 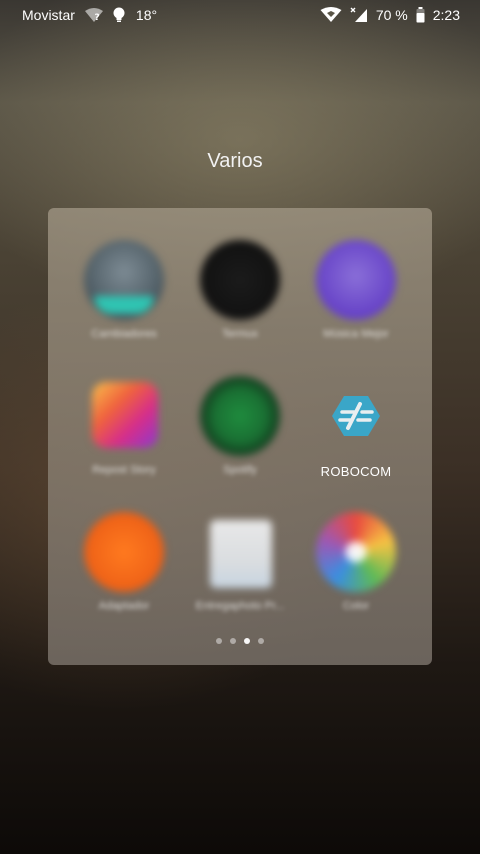 What do you see at coordinates (240, 280) in the screenshot?
I see `terminal-icon` at bounding box center [240, 280].